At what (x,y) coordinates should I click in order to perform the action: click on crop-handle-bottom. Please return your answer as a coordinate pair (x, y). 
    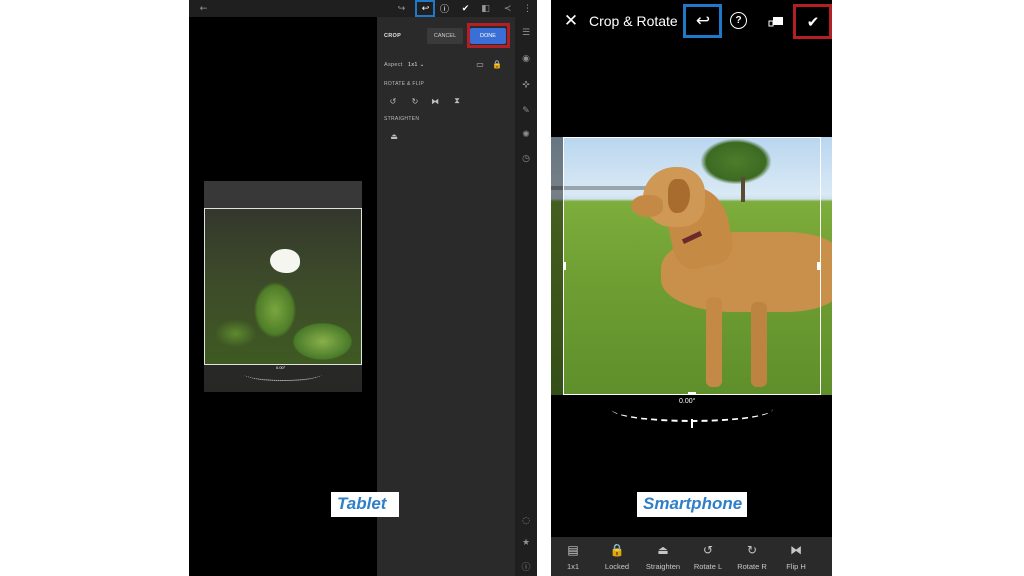
    Looking at the image, I should click on (692, 393).